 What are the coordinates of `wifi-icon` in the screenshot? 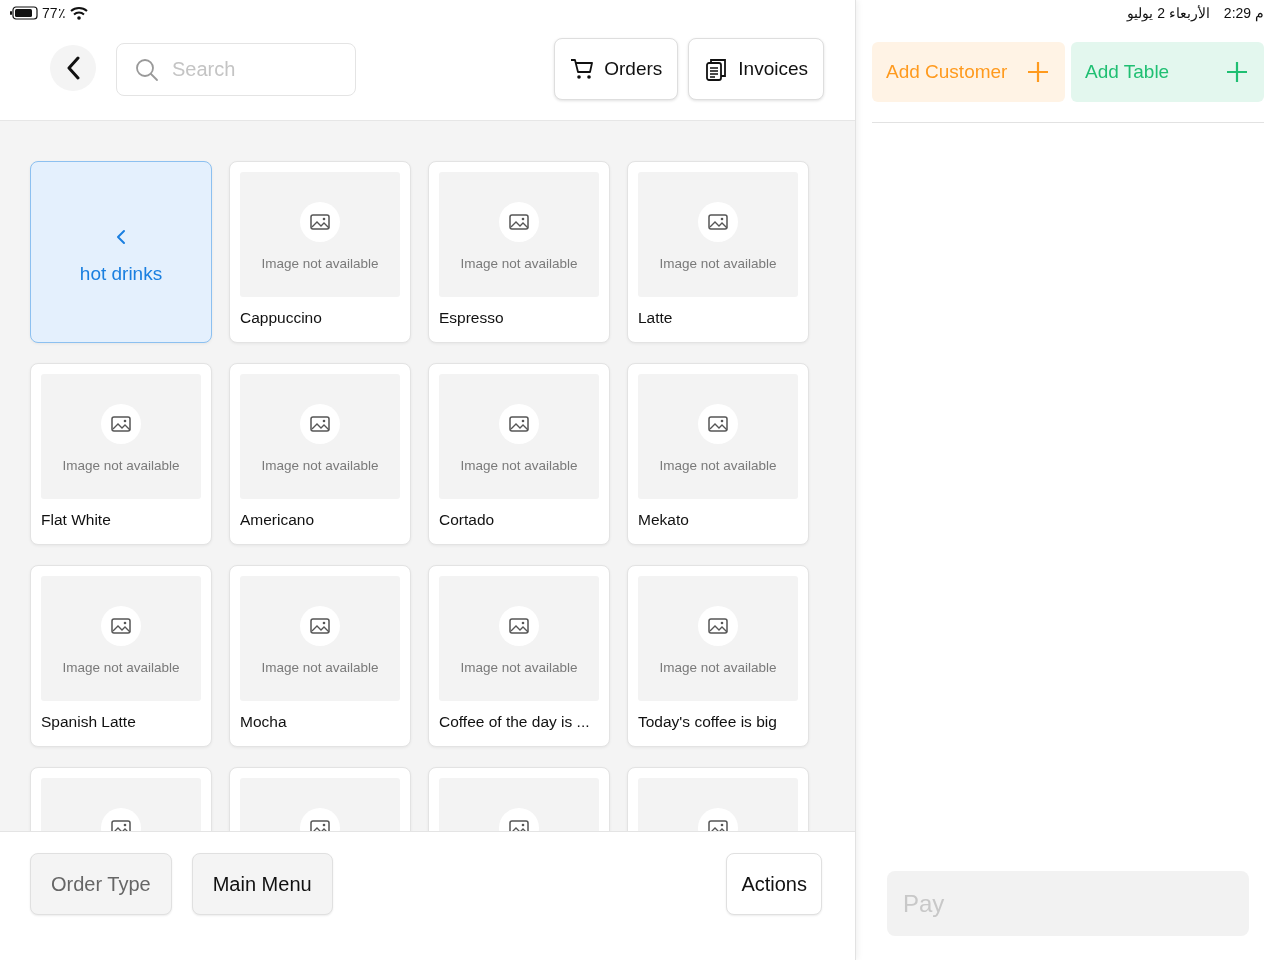 It's located at (78, 12).